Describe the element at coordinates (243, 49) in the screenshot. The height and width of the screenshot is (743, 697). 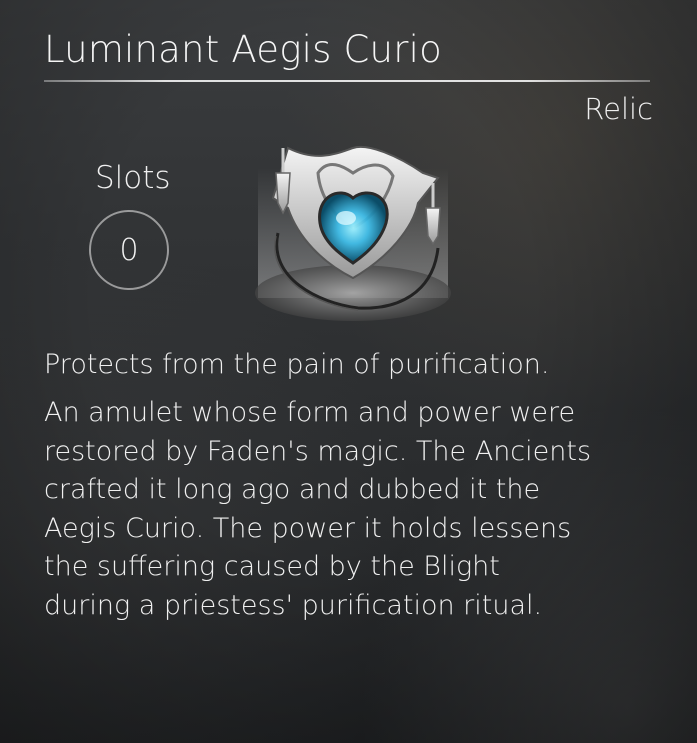
I see `item-name: Luminant Aegis Curio` at that location.